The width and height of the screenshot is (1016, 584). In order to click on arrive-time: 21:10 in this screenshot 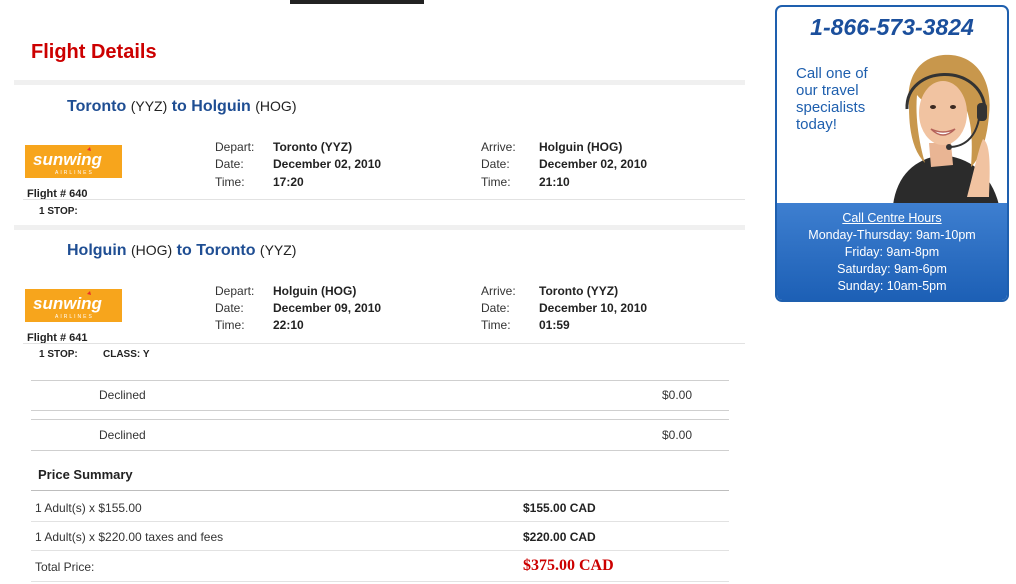, I will do `click(554, 182)`.